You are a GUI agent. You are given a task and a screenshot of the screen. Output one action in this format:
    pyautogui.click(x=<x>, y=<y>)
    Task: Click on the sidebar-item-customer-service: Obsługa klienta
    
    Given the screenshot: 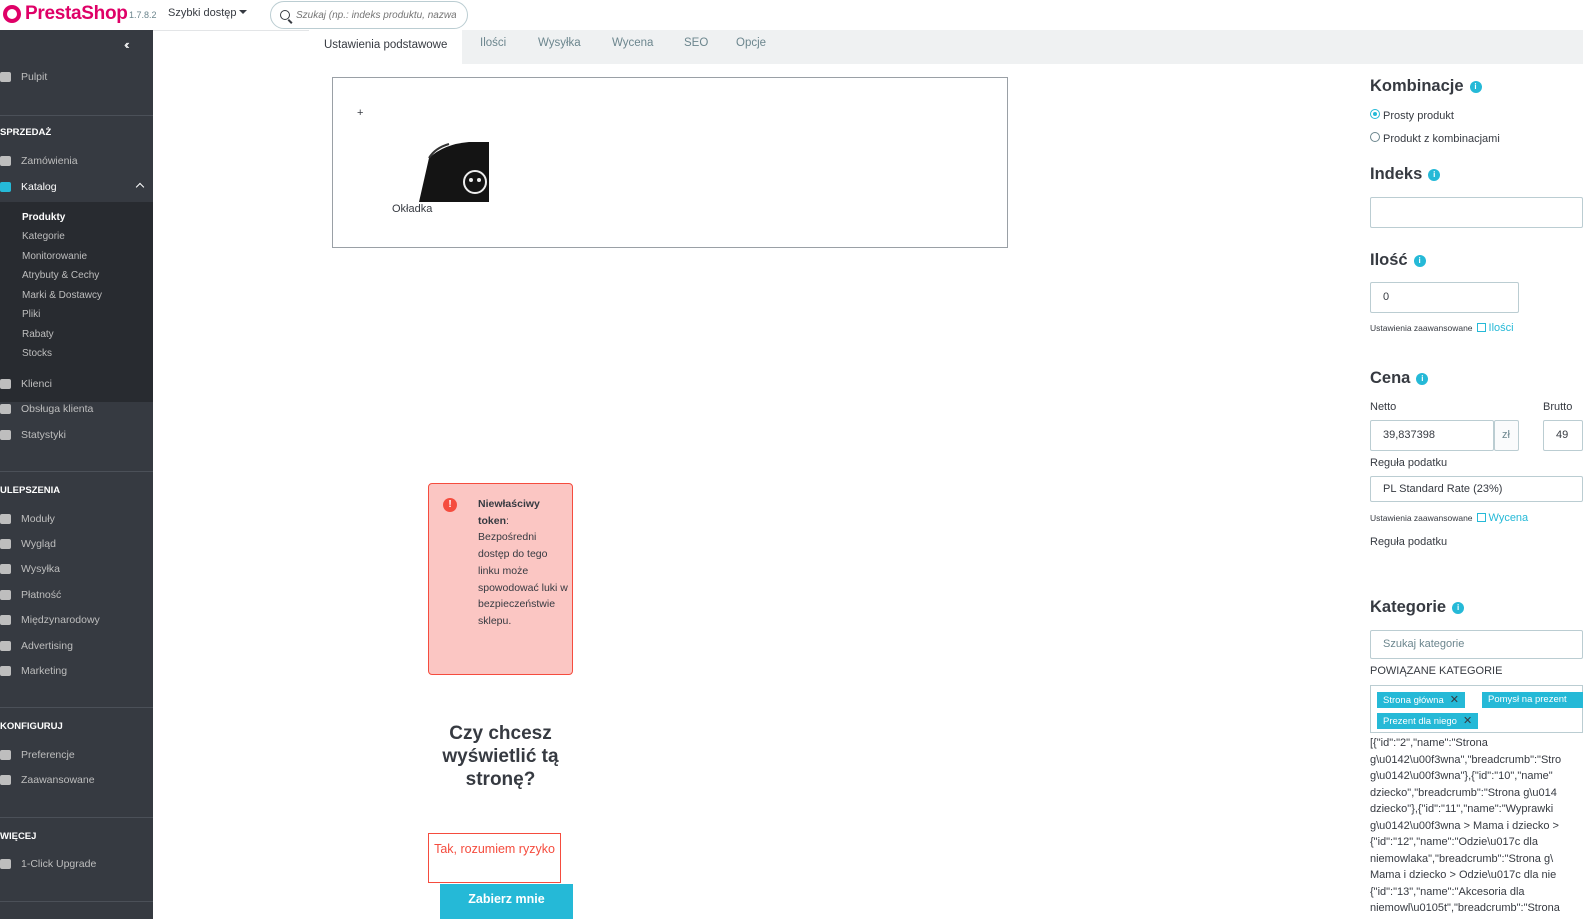 What is the action you would take?
    pyautogui.click(x=76, y=410)
    